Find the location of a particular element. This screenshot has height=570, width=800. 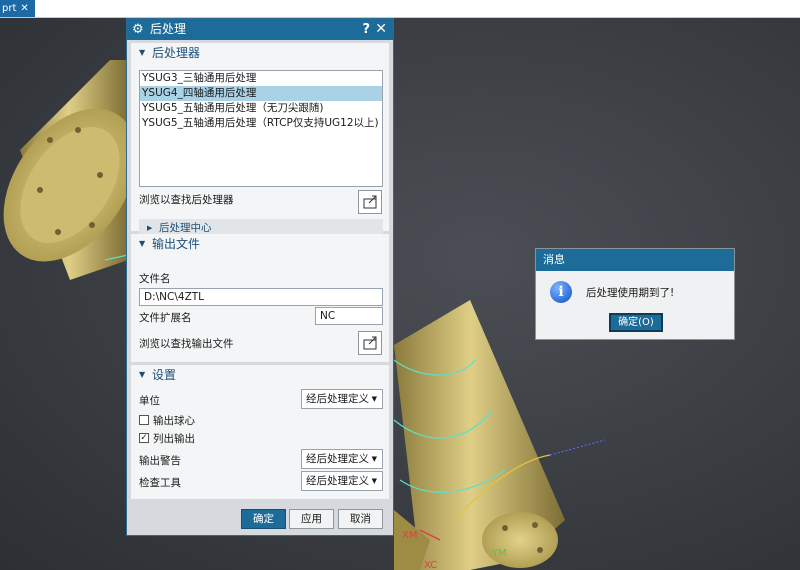

unit-select: 经后处理定义 ▼ is located at coordinates (342, 399).